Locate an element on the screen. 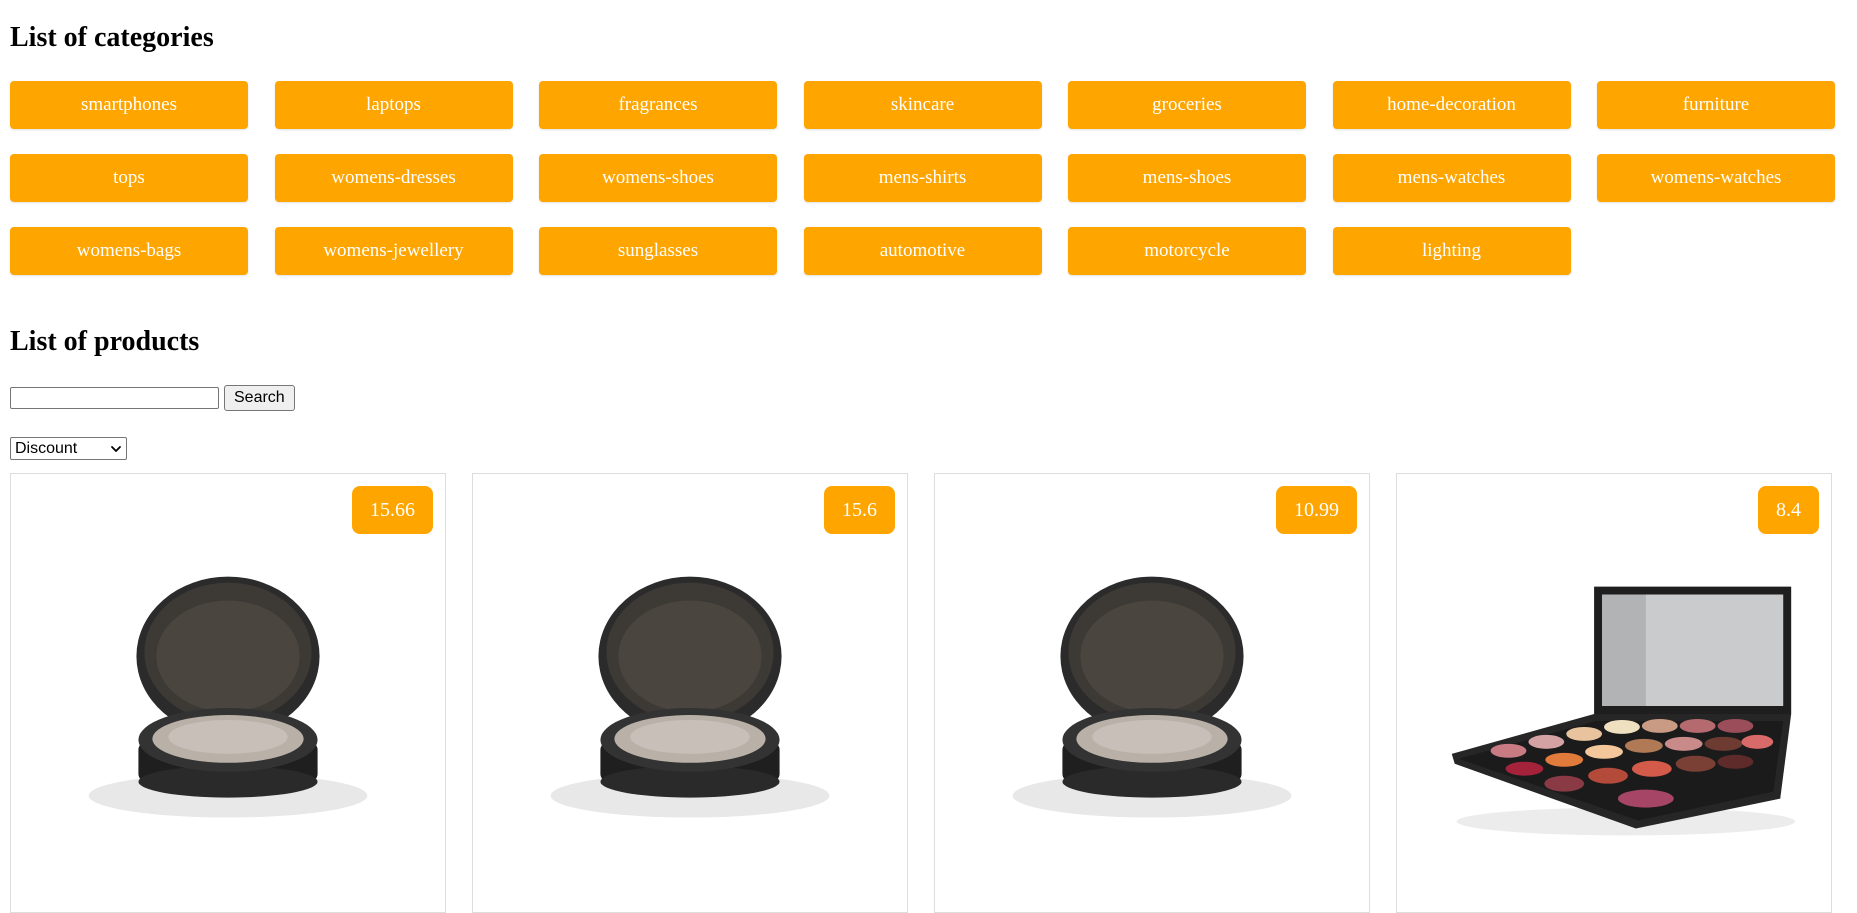 This screenshot has width=1857, height=913. product-card: 8.4 is located at coordinates (1614, 693).